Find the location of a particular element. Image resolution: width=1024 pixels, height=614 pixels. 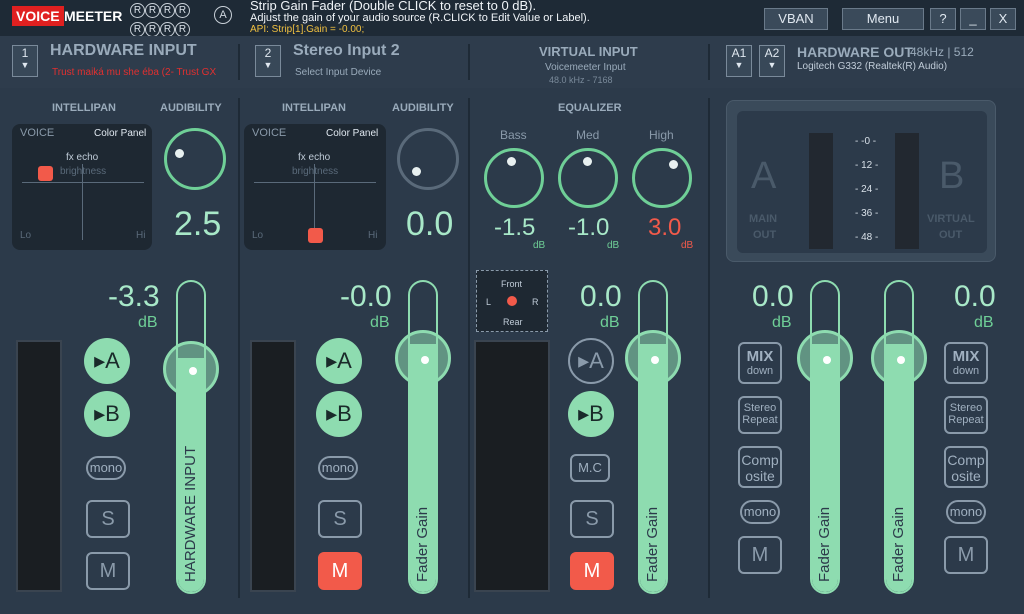

bus-b-mix-button: MIX down is located at coordinates (966, 363).